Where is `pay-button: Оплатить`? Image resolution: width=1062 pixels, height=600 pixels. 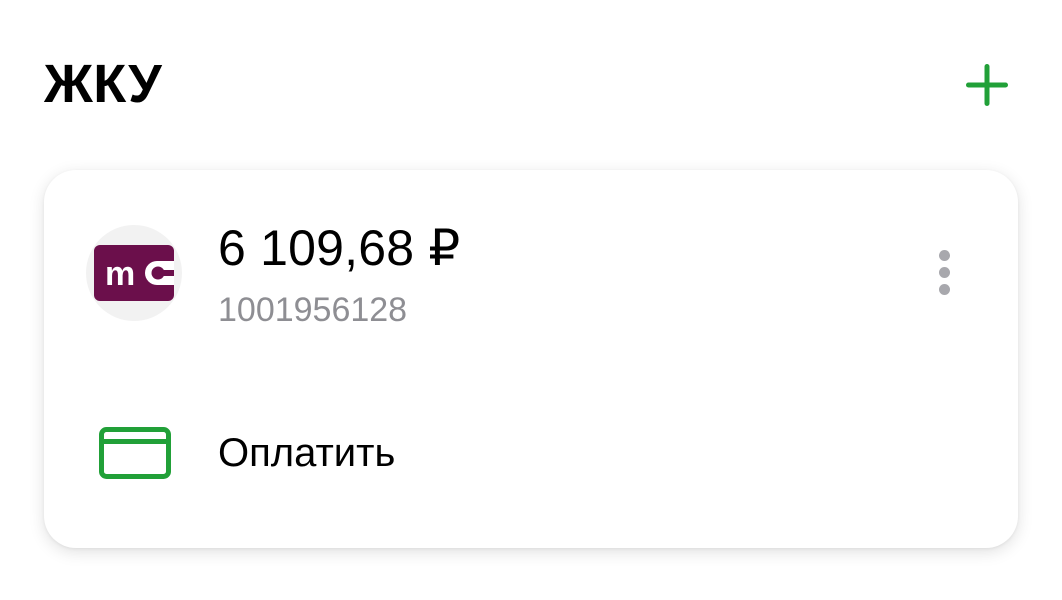 pay-button: Оплатить is located at coordinates (531, 453).